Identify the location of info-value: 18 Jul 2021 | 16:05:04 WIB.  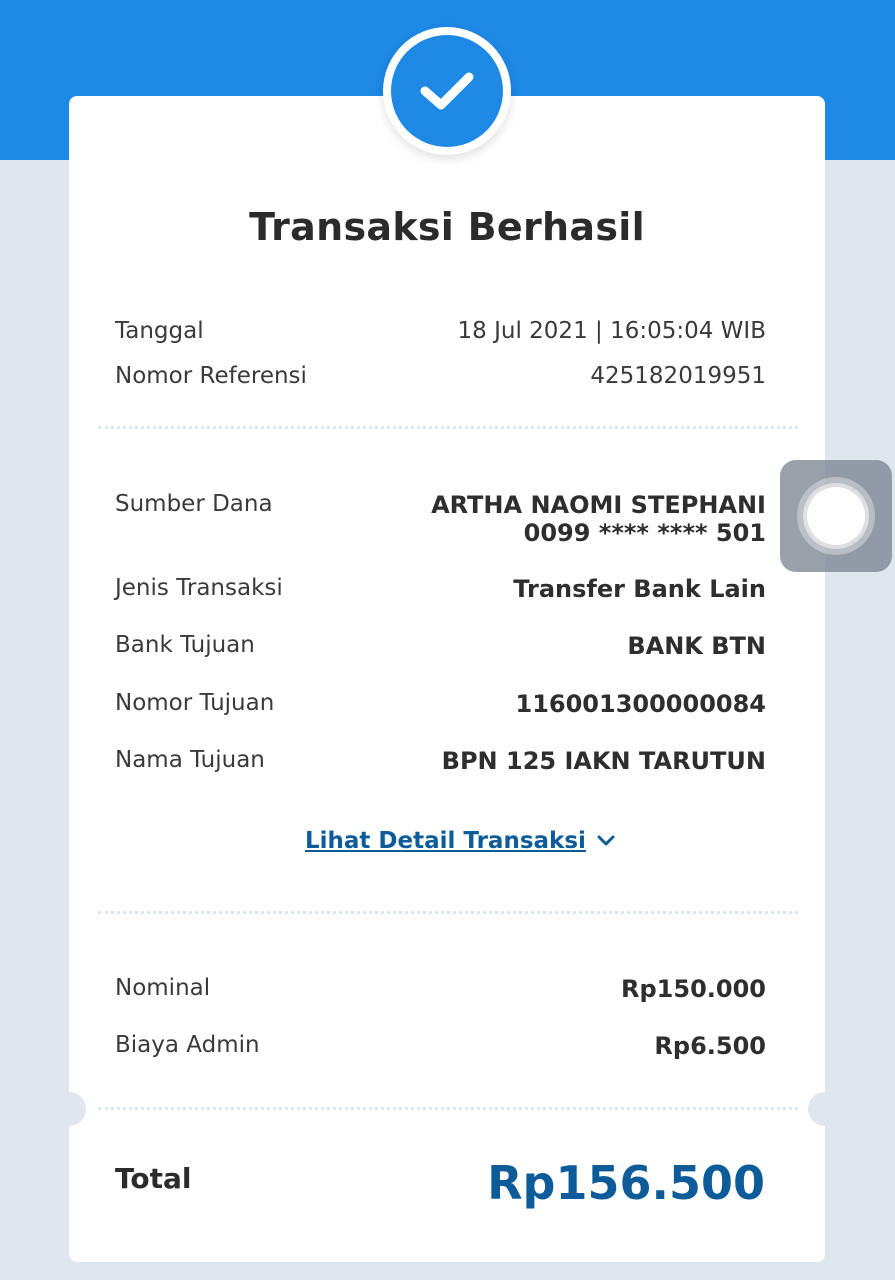
(611, 331).